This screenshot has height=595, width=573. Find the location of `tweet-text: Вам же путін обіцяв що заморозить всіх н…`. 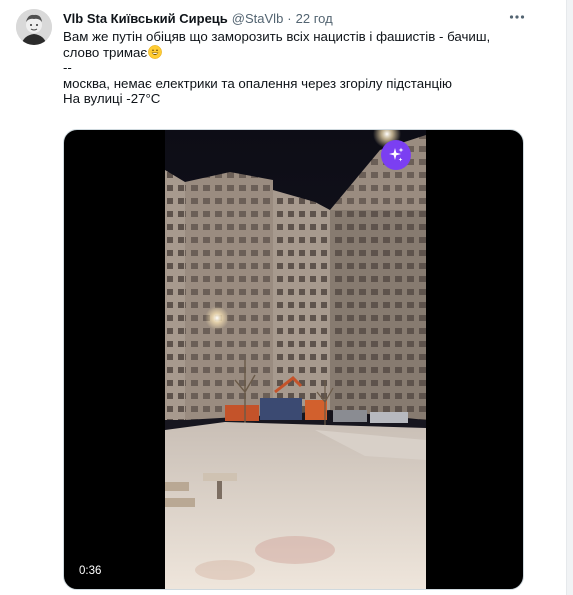

tweet-text: Вам же путін обіцяв що заморозить всіх н… is located at coordinates (298, 68).